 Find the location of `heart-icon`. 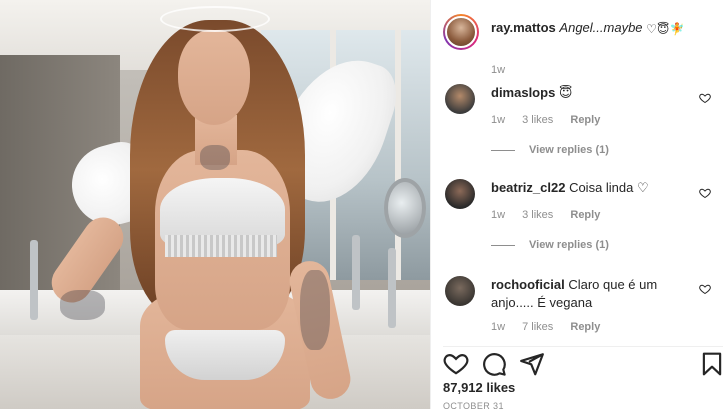

heart-icon is located at coordinates (456, 364).